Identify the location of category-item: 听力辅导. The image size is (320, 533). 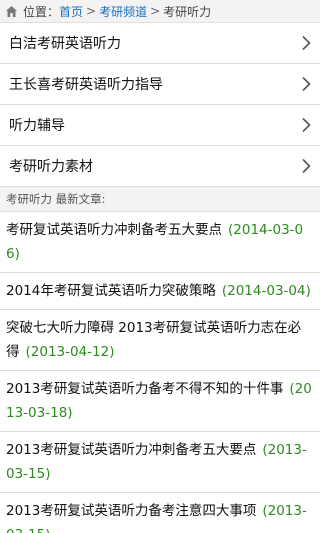
(160, 125).